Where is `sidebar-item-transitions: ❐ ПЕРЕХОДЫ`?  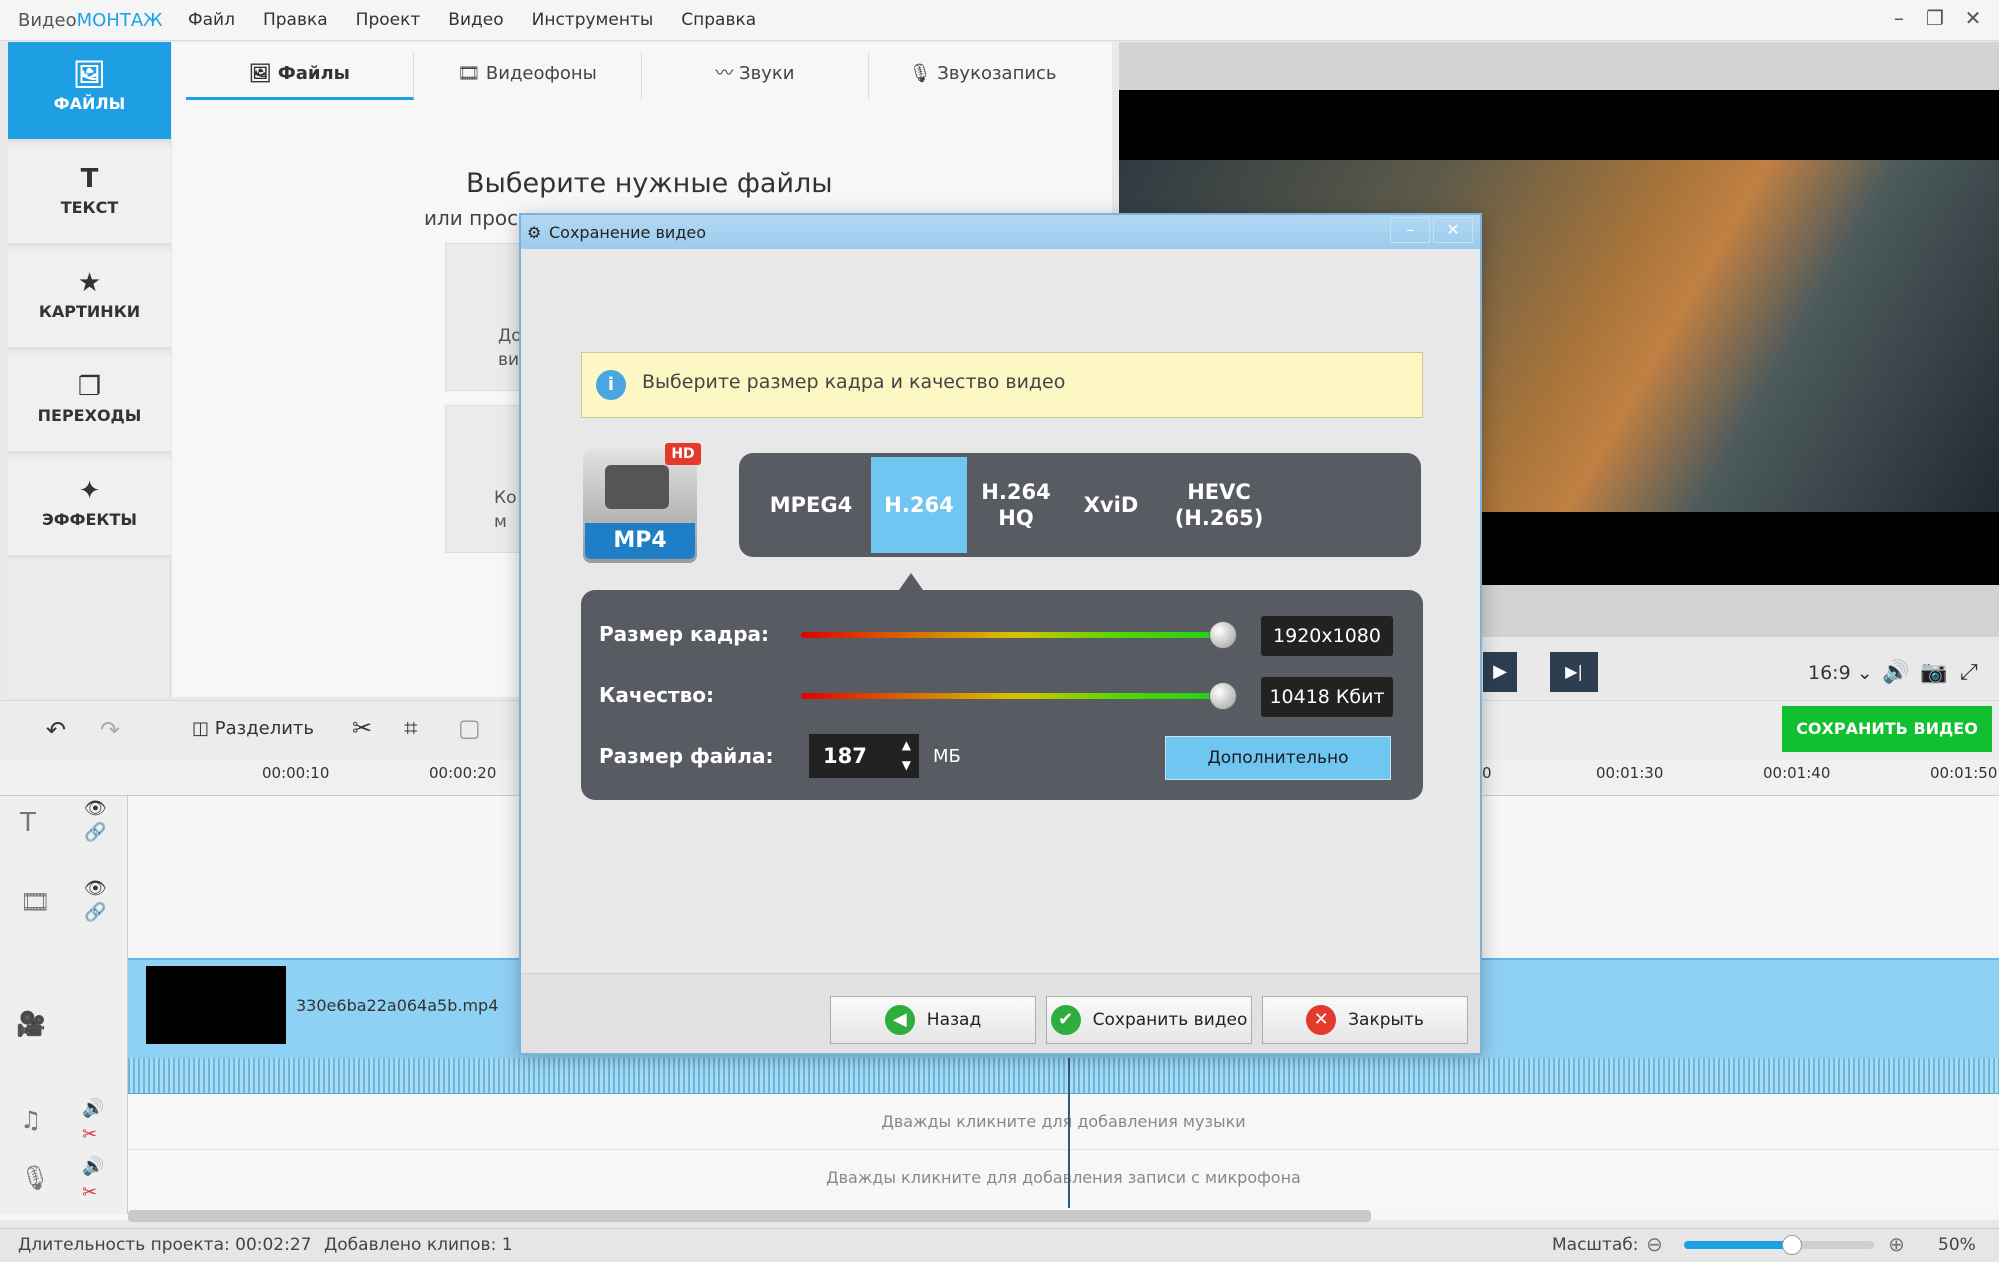
sidebar-item-transitions: ❐ ПЕРЕХОДЫ is located at coordinates (89, 404).